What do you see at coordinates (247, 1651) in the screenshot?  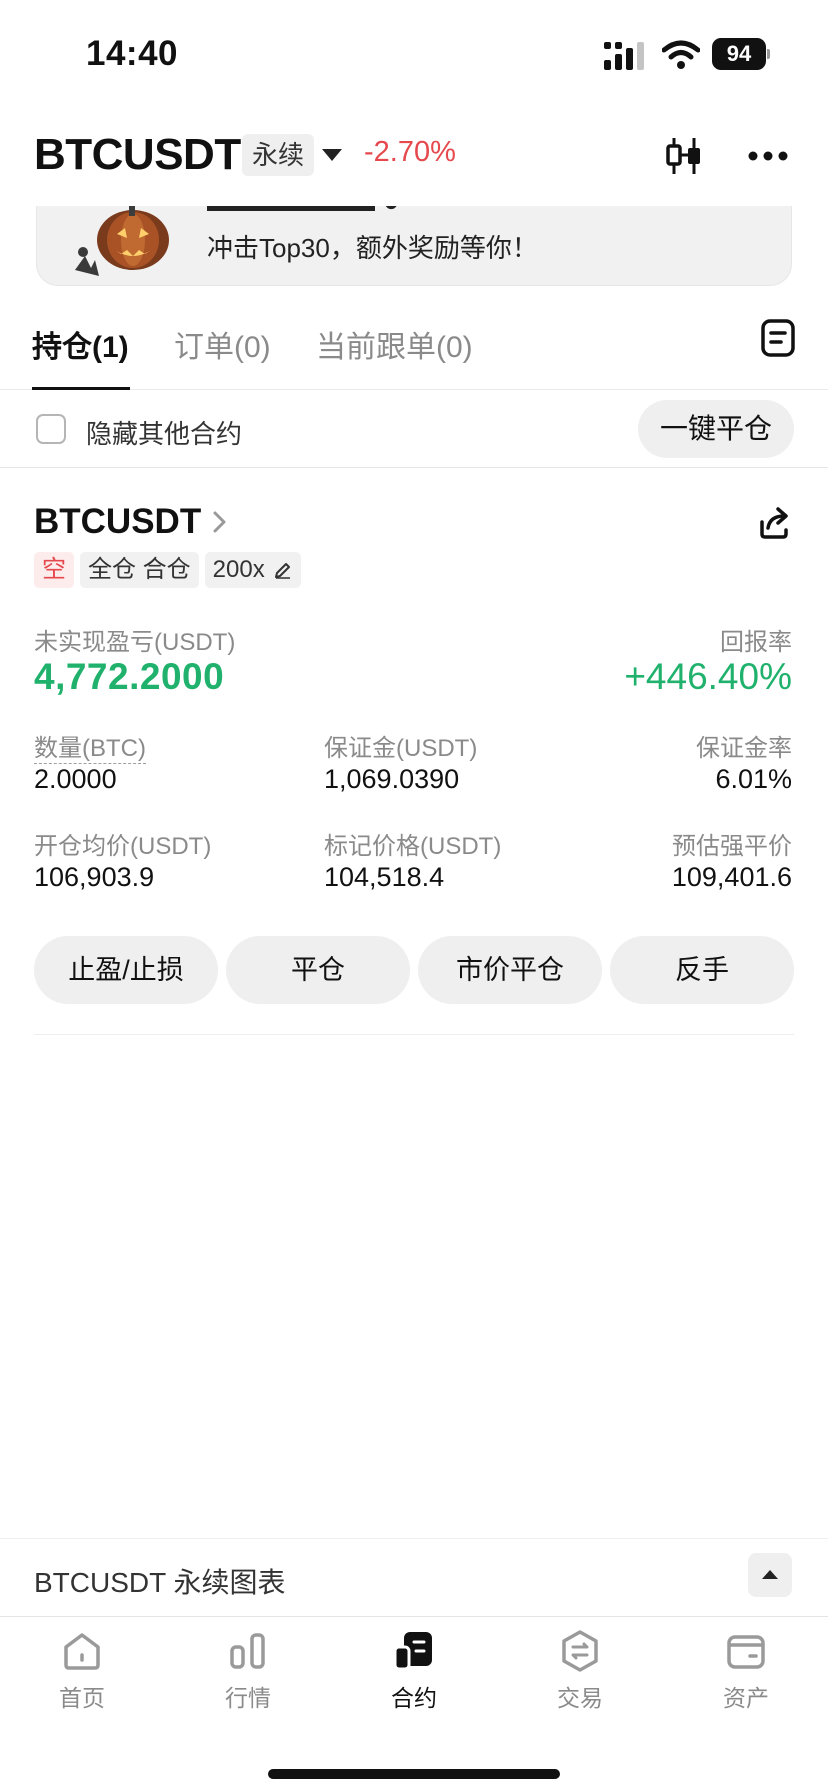 I see `market-icon` at bounding box center [247, 1651].